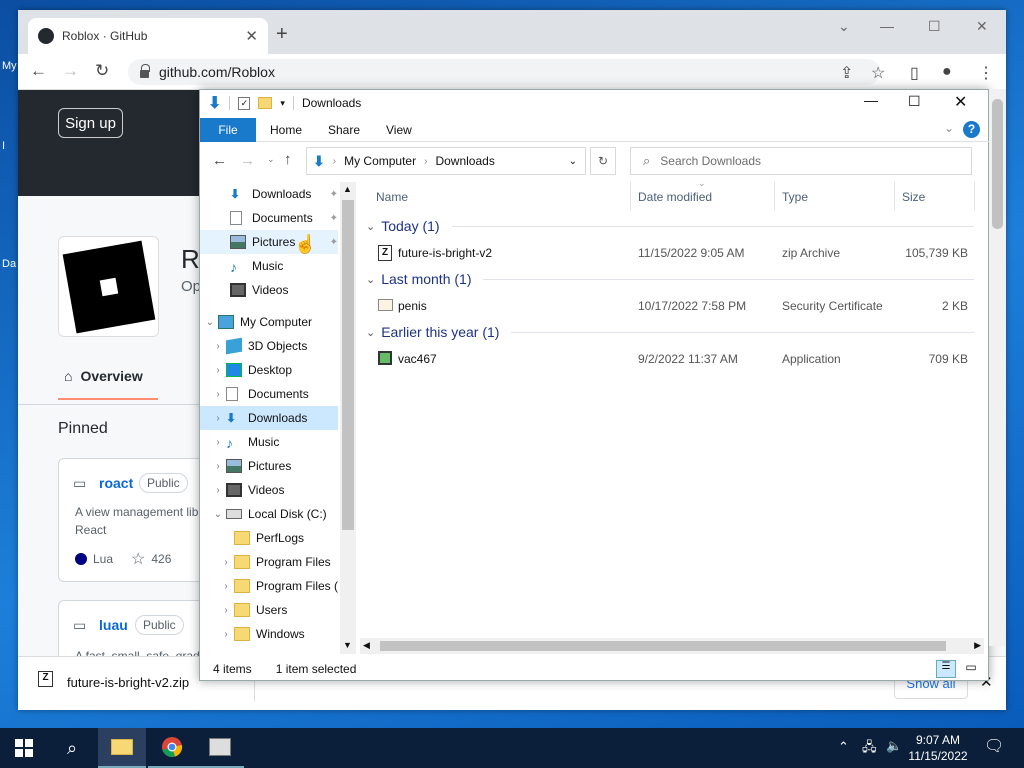 The image size is (1024, 768). Describe the element at coordinates (946, 669) in the screenshot. I see `details-view-icon: ☰` at that location.